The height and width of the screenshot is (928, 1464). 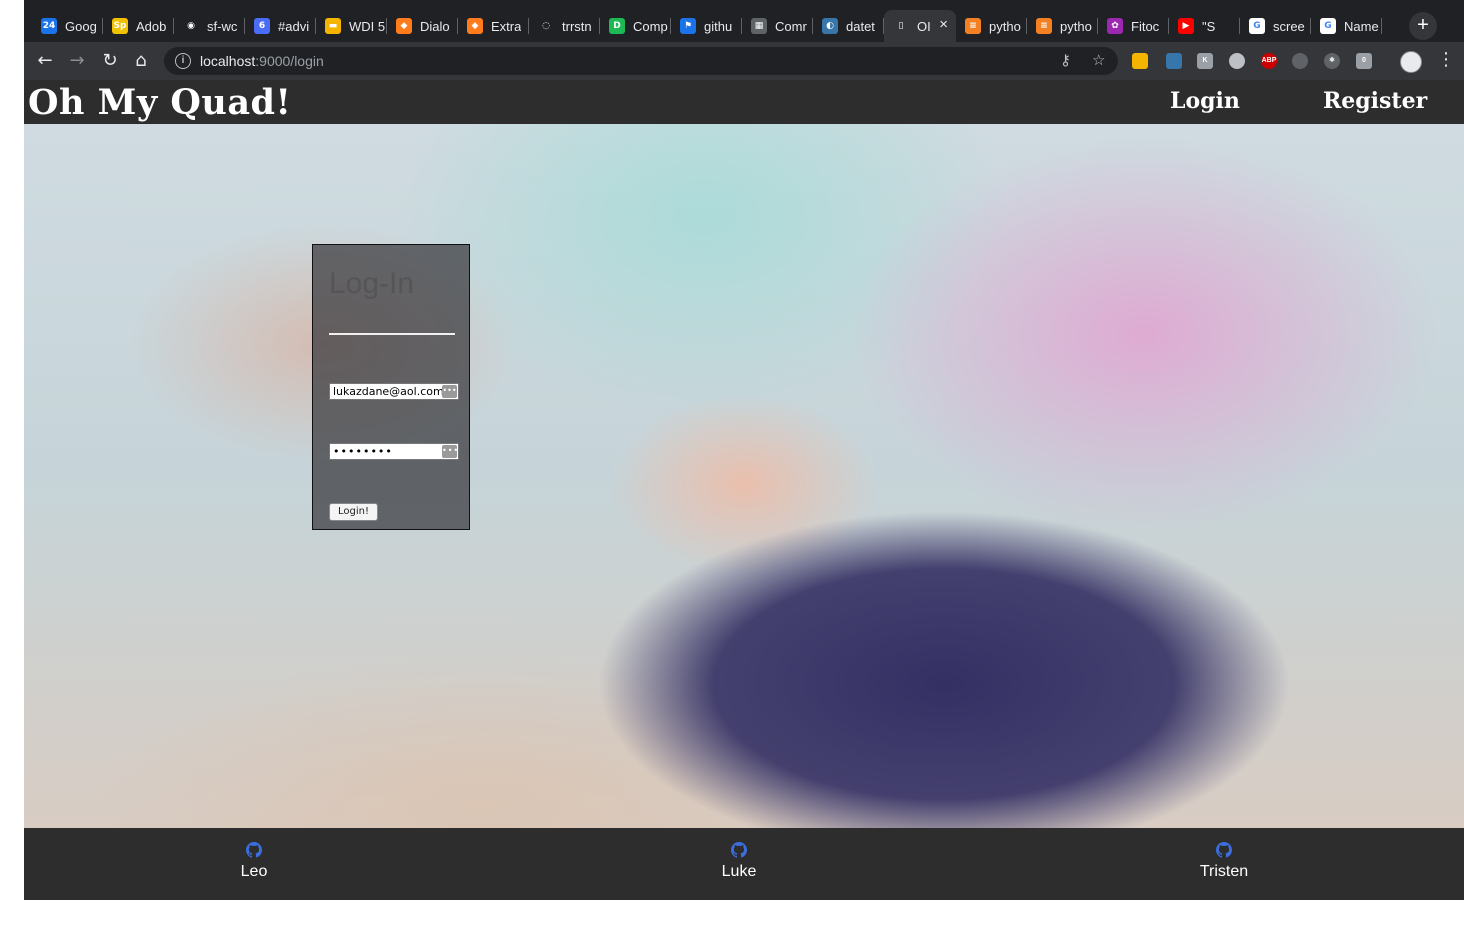 What do you see at coordinates (1289, 26) in the screenshot?
I see `tab-title: scree` at bounding box center [1289, 26].